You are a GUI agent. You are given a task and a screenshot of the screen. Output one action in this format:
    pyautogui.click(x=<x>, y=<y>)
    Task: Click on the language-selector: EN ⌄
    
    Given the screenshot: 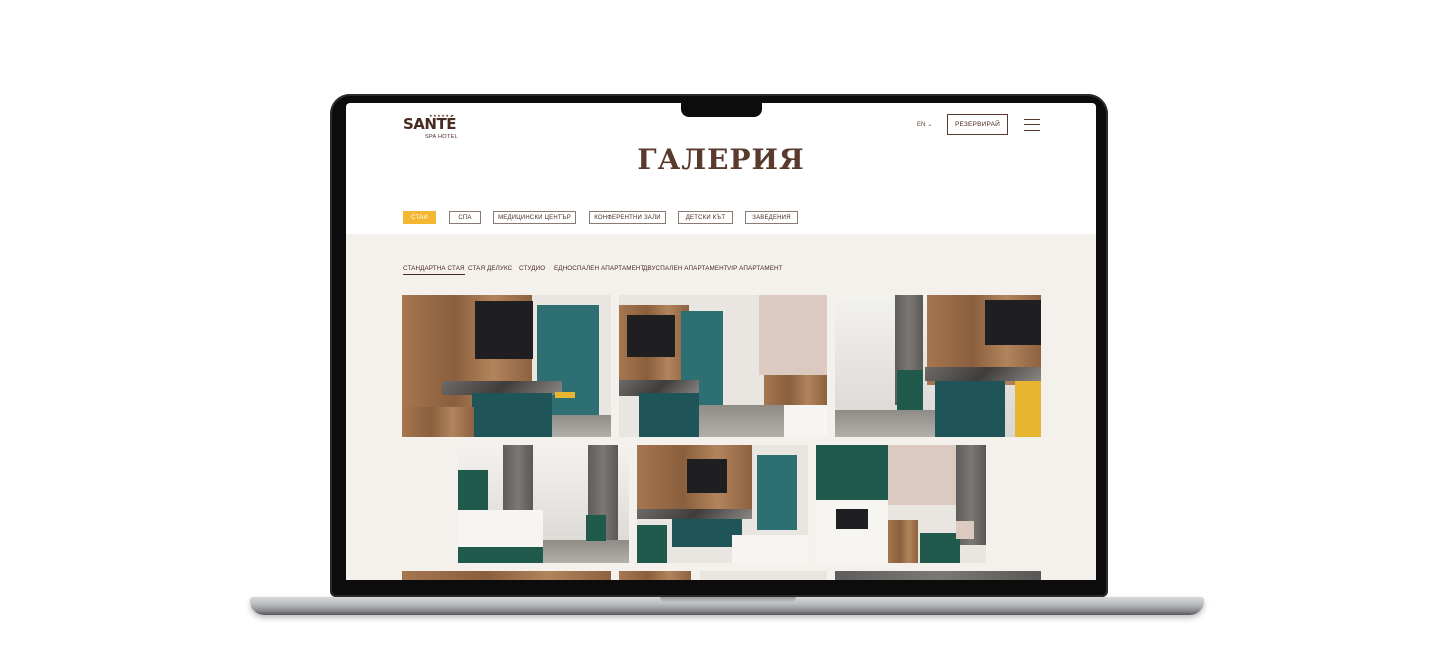 What is the action you would take?
    pyautogui.click(x=925, y=125)
    